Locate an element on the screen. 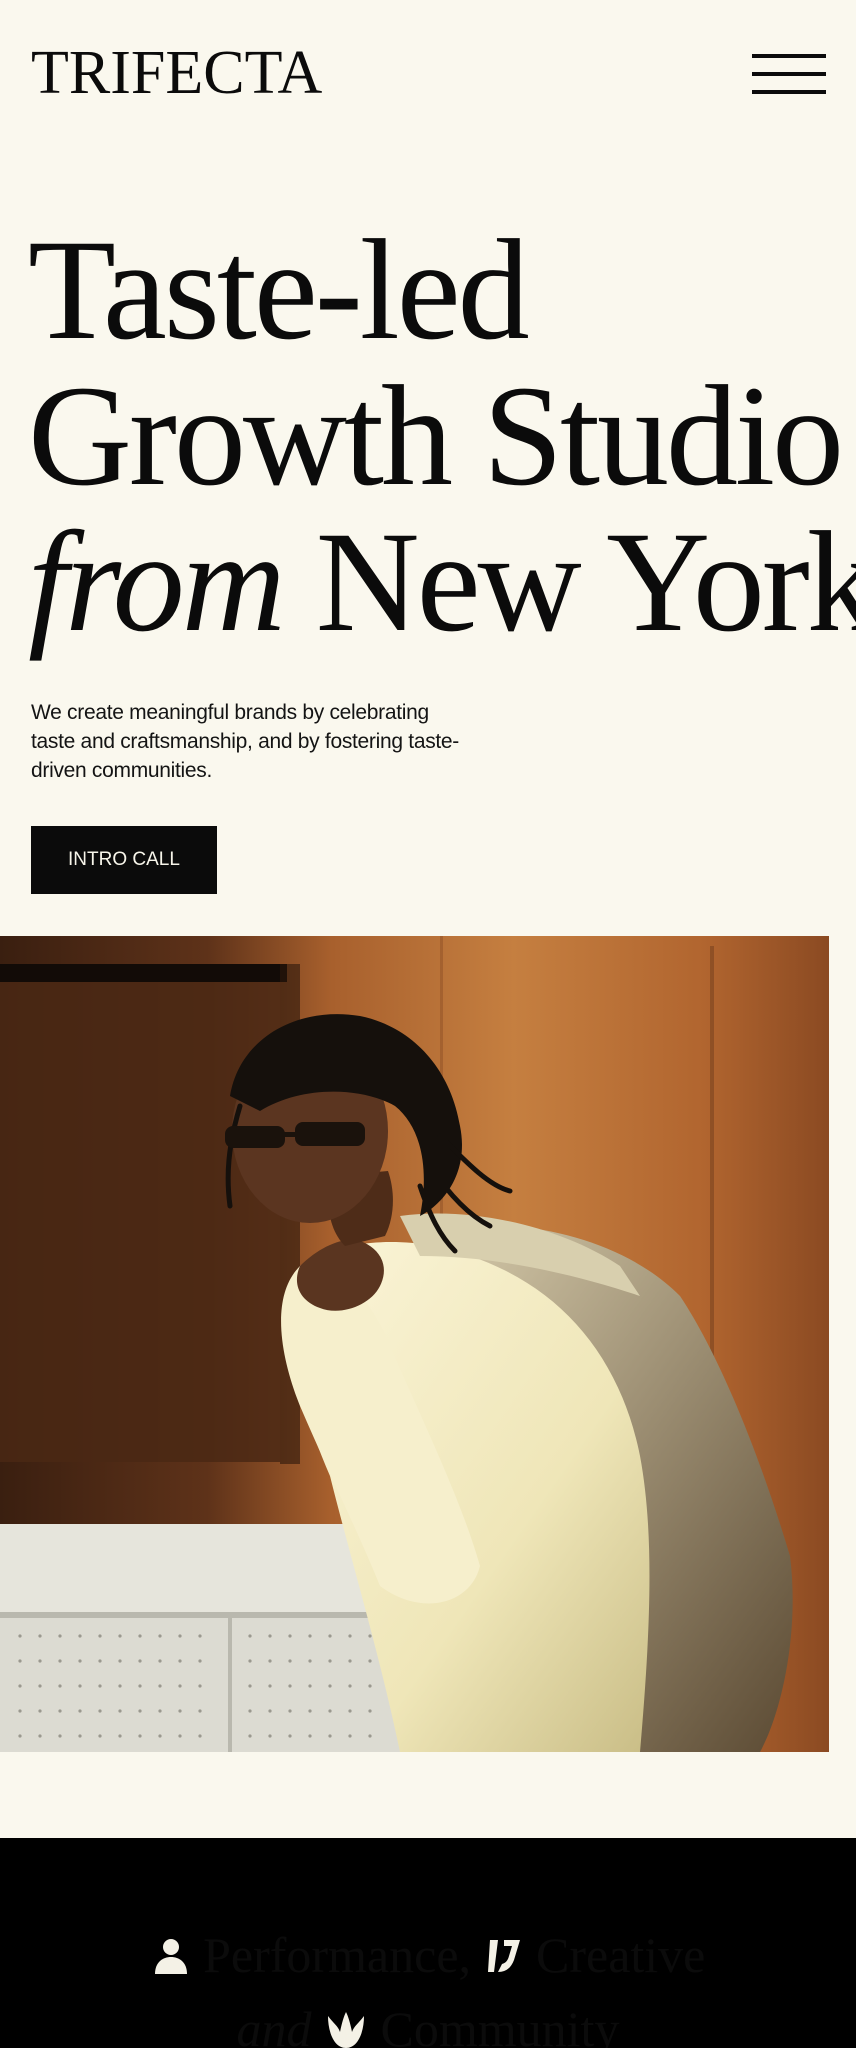  hero-title-line-2: Growth Studio is located at coordinates (436, 436).